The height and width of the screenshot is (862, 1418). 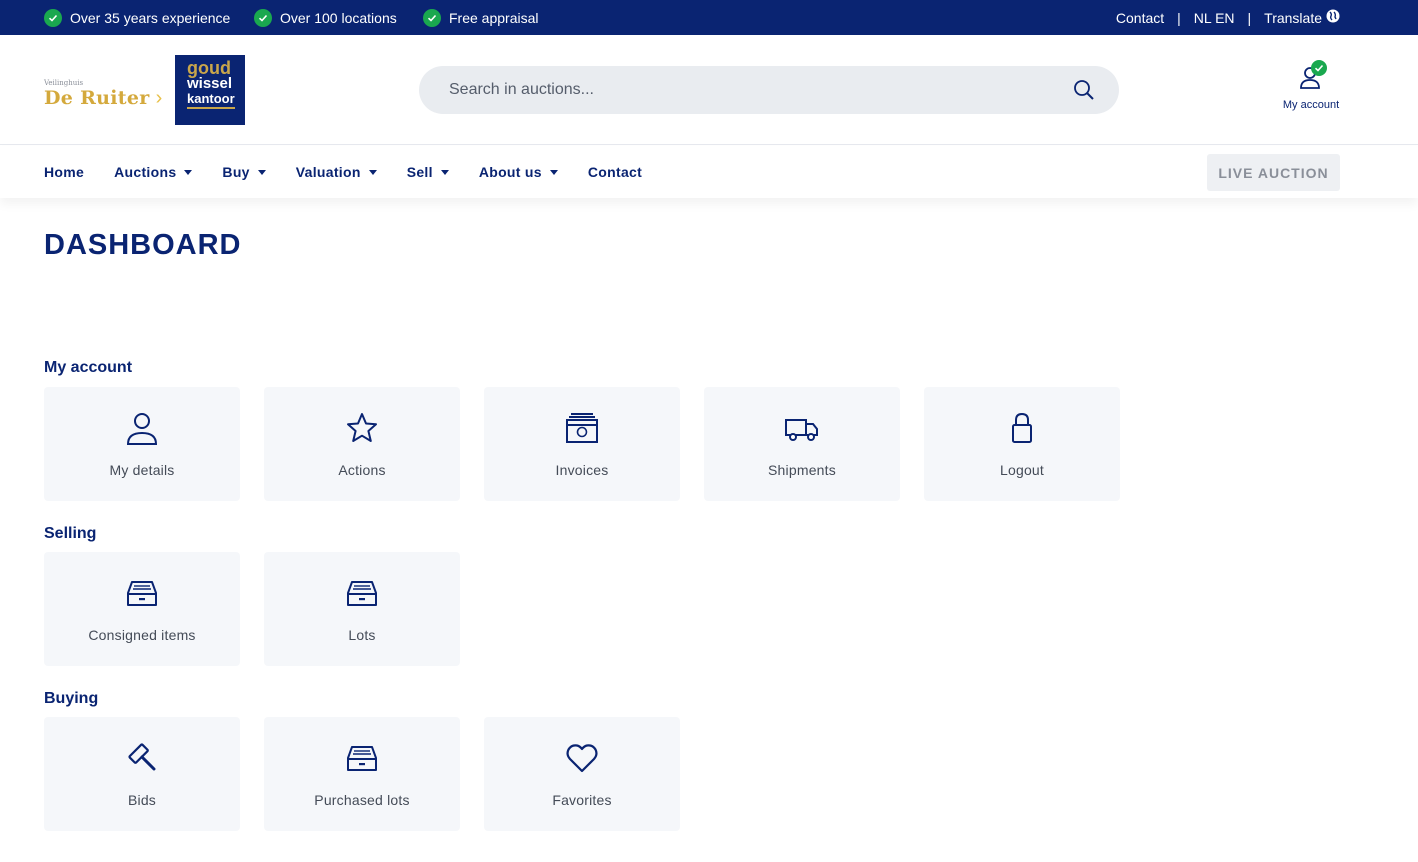 I want to click on nav-label: Contact, so click(x=615, y=172).